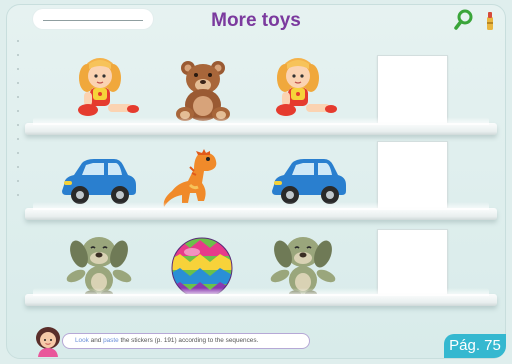 The width and height of the screenshot is (512, 364). I want to click on instruction-keyword: paste, so click(111, 340).